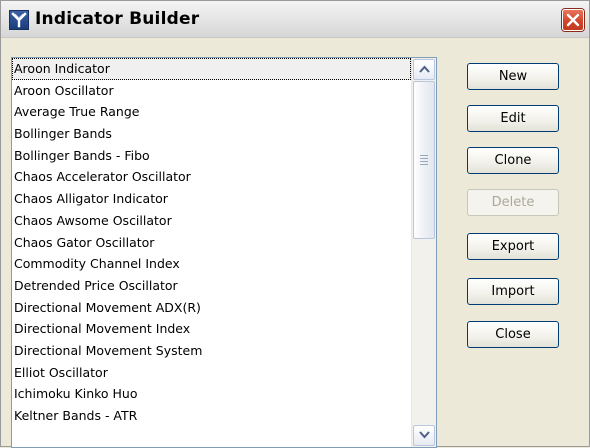  I want to click on list-item: Chaos Alligator Indicator, so click(211, 199).